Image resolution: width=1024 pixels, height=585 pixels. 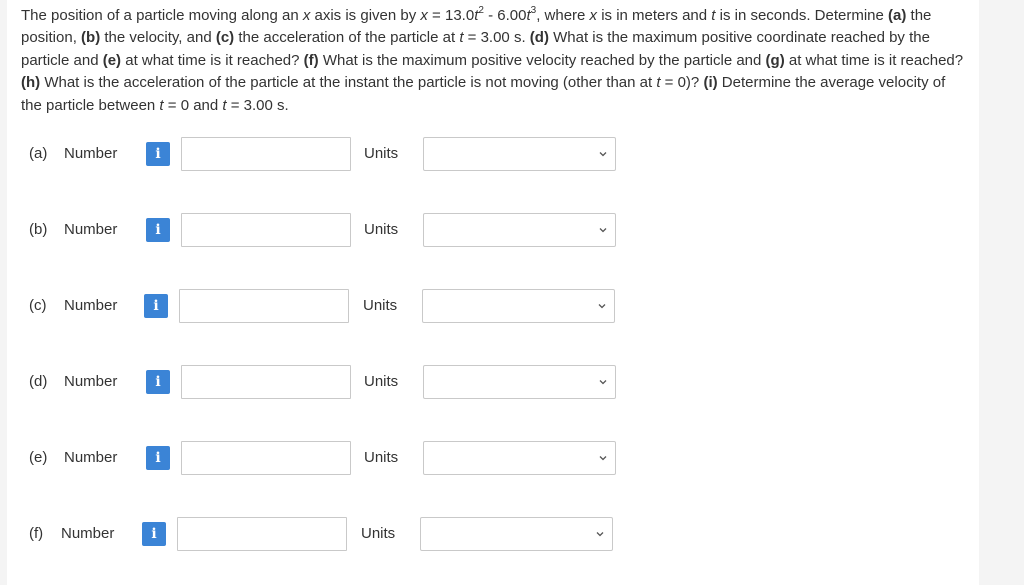 What do you see at coordinates (72, 533) in the screenshot?
I see `part-label-f: (f) Number` at bounding box center [72, 533].